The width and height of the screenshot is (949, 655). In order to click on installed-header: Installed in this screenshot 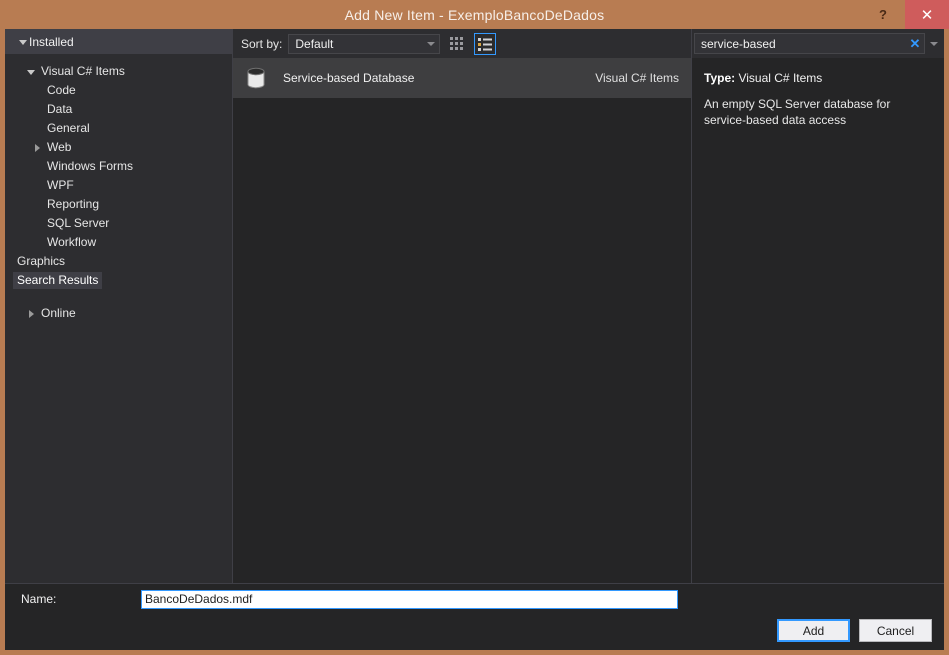, I will do `click(118, 41)`.